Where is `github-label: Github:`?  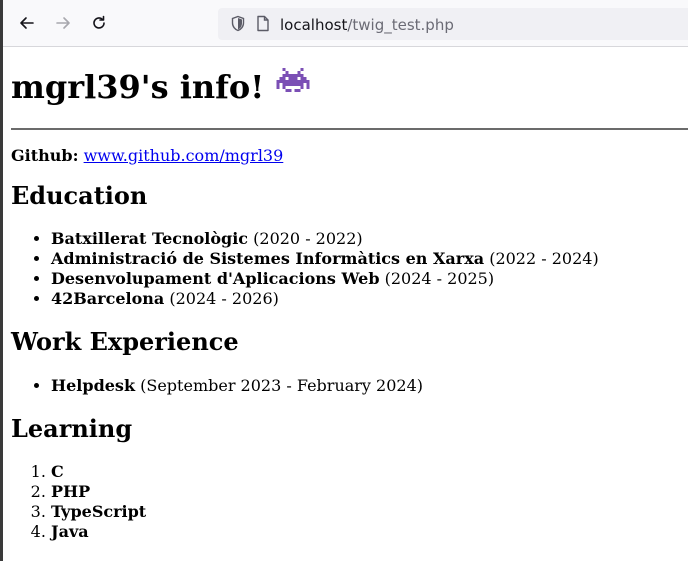 github-label: Github: is located at coordinates (45, 155).